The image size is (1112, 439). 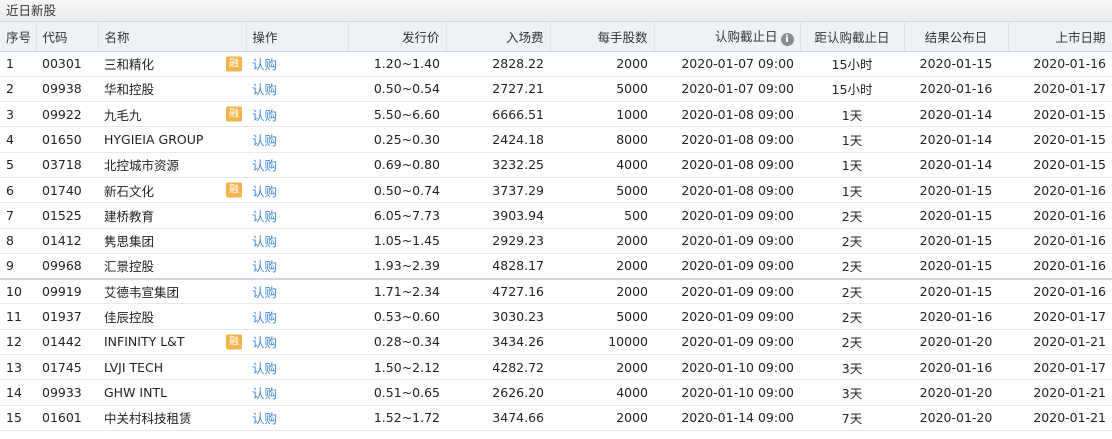 I want to click on name-wrap: 三和精化 融, so click(x=173, y=63).